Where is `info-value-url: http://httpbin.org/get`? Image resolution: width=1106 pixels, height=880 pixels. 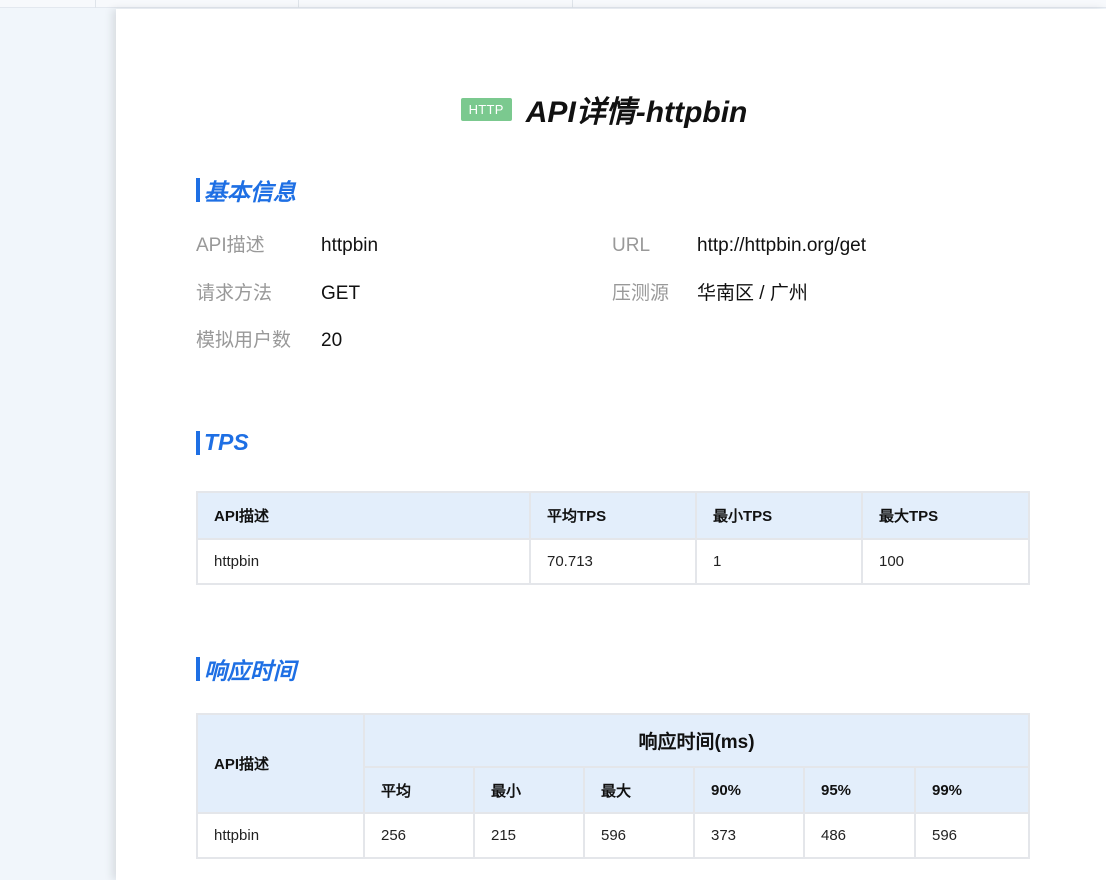
info-value-url: http://httpbin.org/get is located at coordinates (782, 245).